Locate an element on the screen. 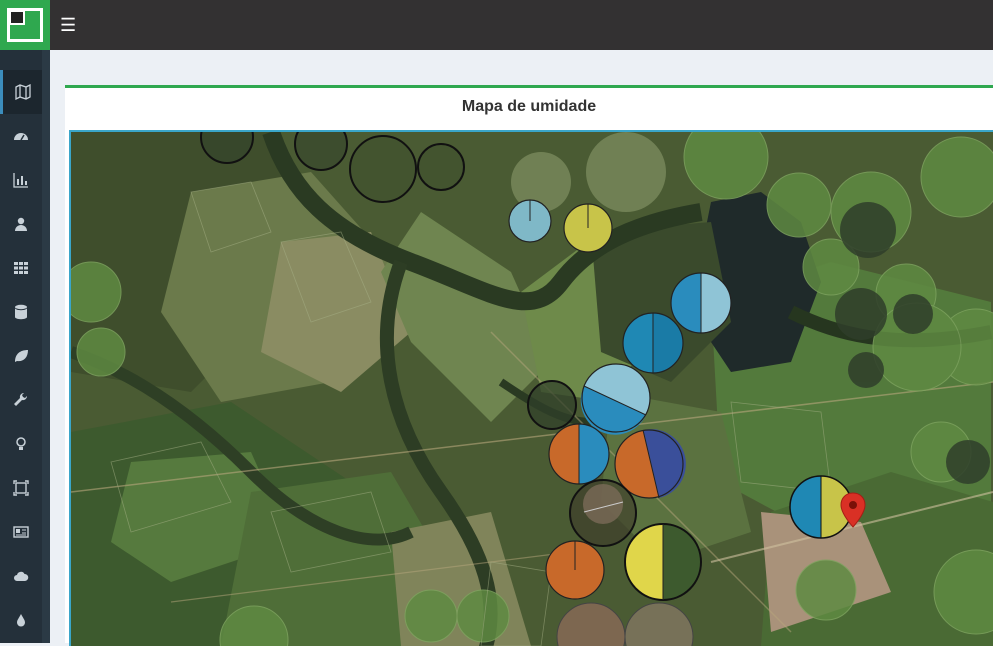  sidebar-item-focus is located at coordinates (21, 488).